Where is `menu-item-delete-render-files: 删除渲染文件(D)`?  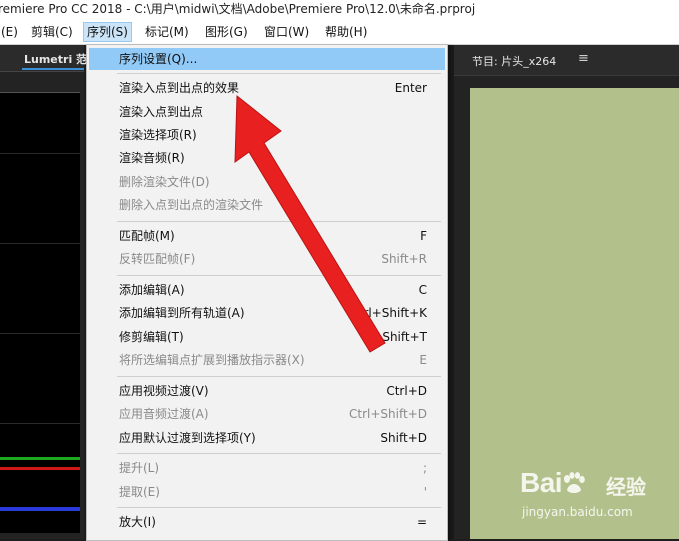
menu-item-delete-render-files: 删除渲染文件(D) is located at coordinates (267, 182).